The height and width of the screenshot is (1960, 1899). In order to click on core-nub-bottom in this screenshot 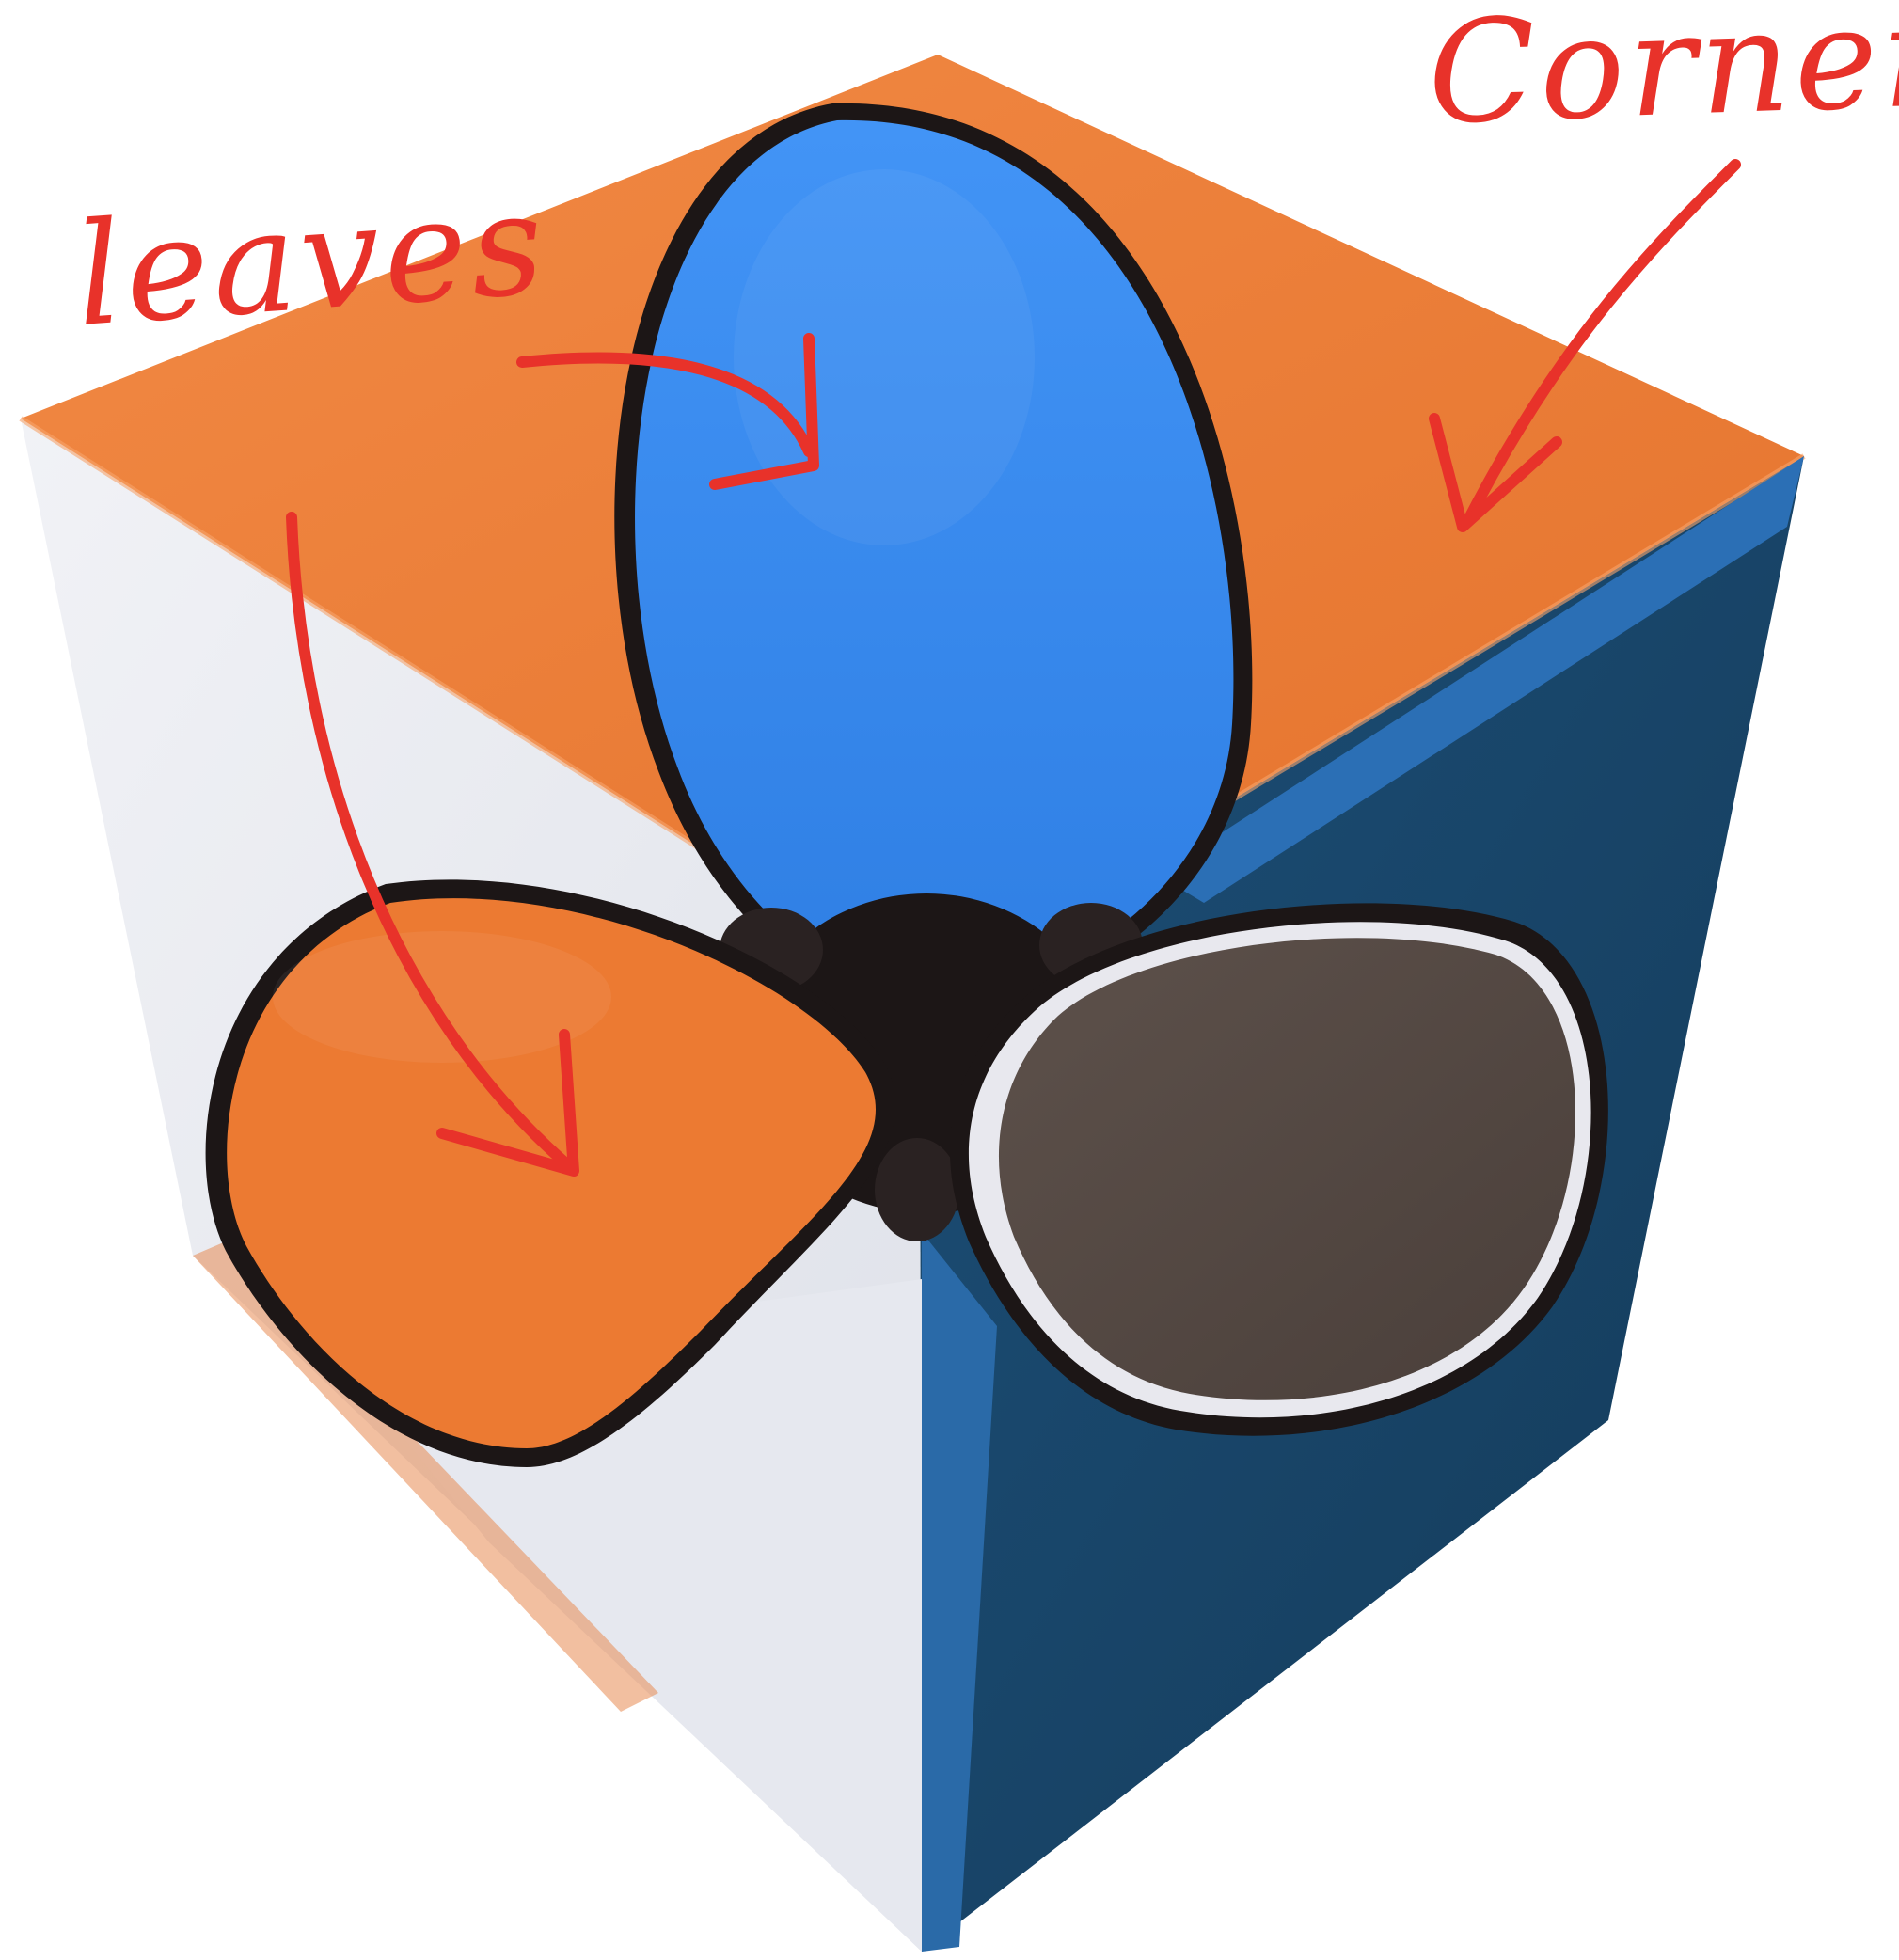, I will do `click(917, 1190)`.